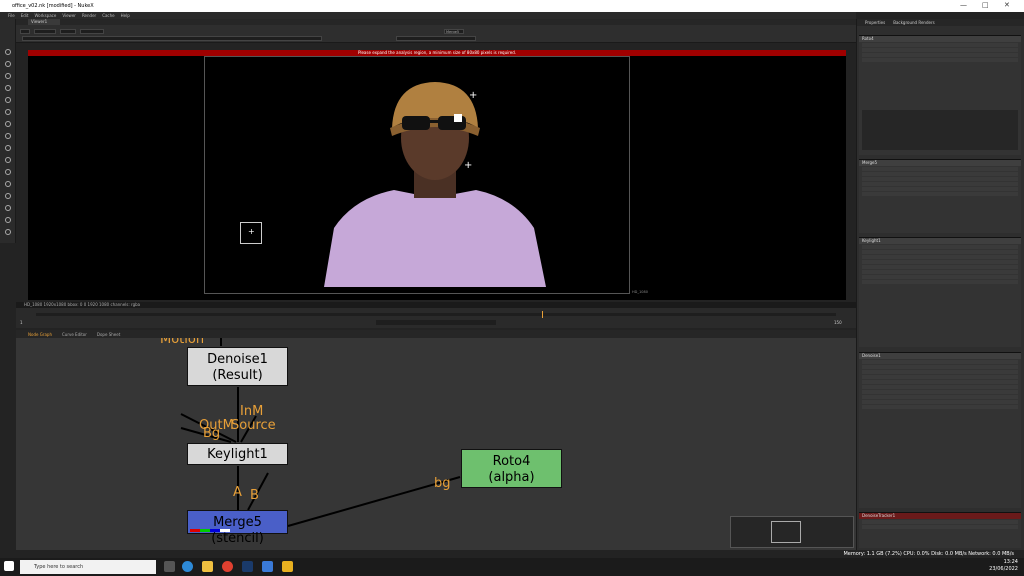 Image resolution: width=1024 pixels, height=576 pixels. What do you see at coordinates (251, 233) in the screenshot?
I see `tracker-crosshair-icon` at bounding box center [251, 233].